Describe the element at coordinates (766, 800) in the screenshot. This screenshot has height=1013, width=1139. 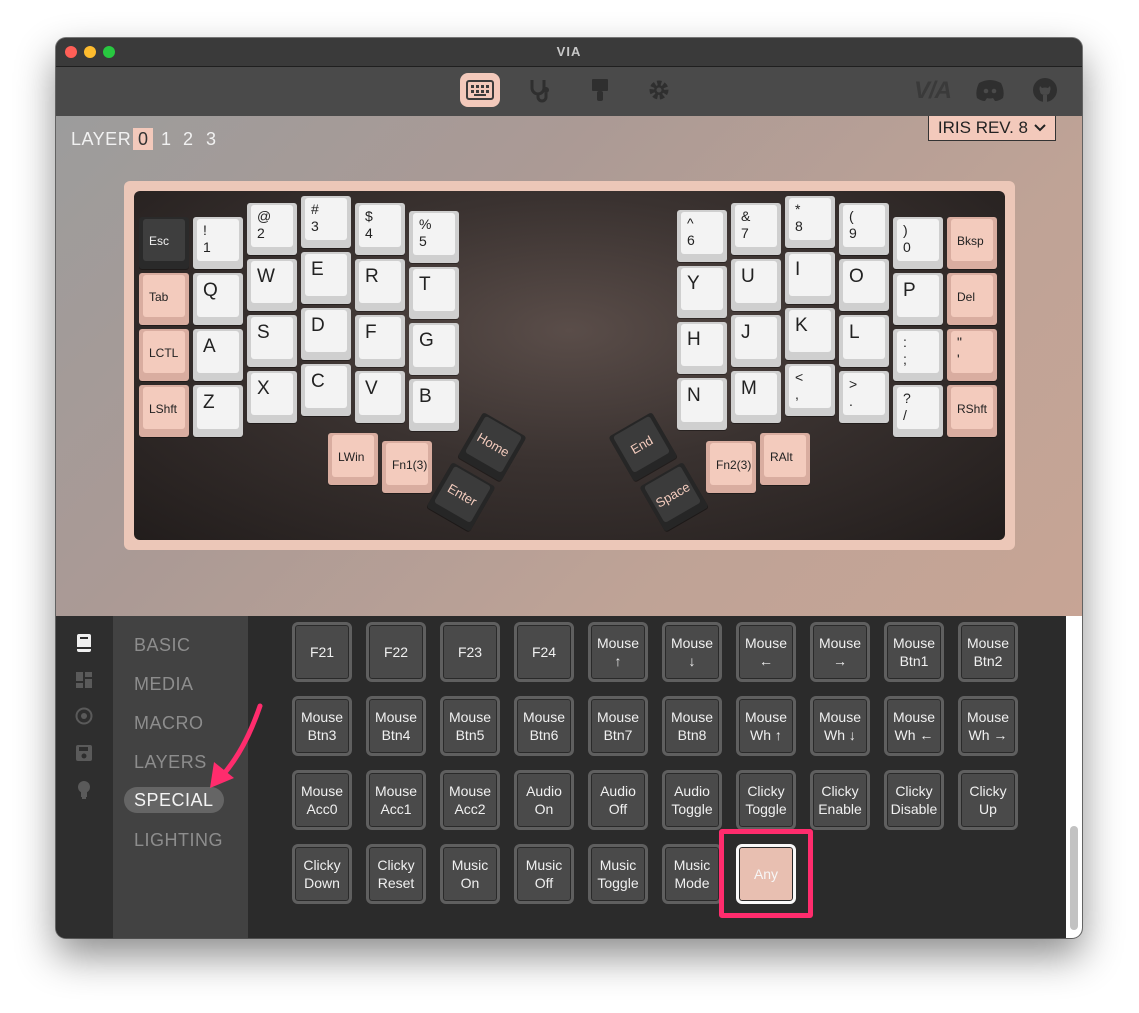
I see `keycode-clicky-toggle: Clicky Toggle` at that location.